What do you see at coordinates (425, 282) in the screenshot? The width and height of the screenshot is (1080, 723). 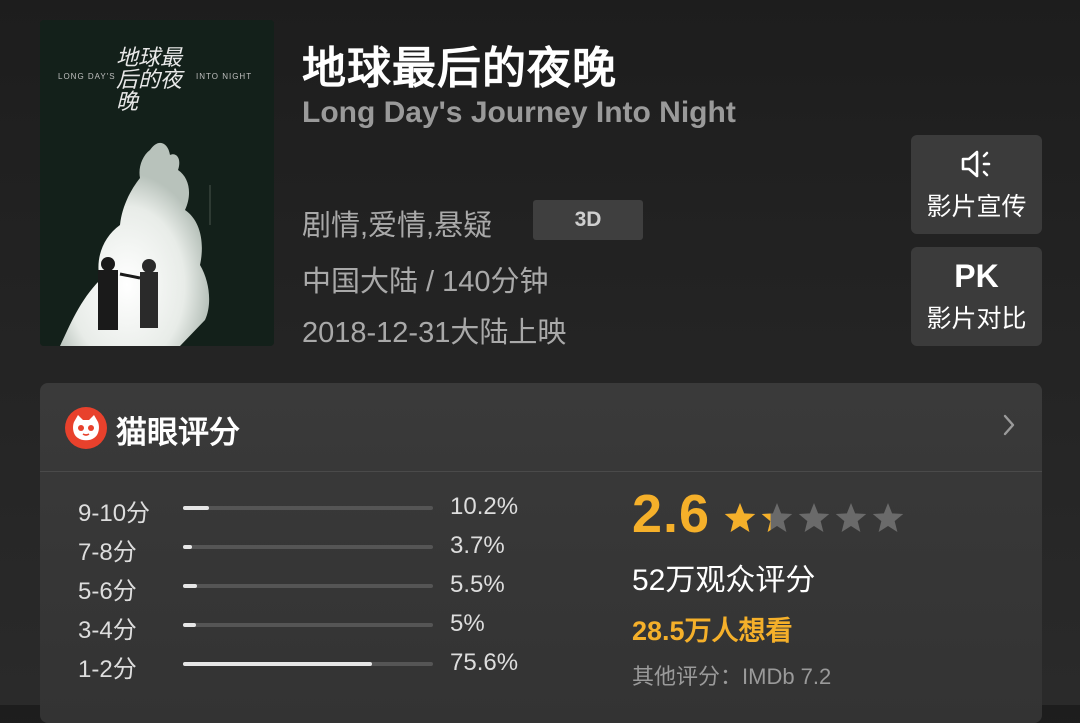 I see `movie-region-duration: 中国大陆 / 140分钟` at bounding box center [425, 282].